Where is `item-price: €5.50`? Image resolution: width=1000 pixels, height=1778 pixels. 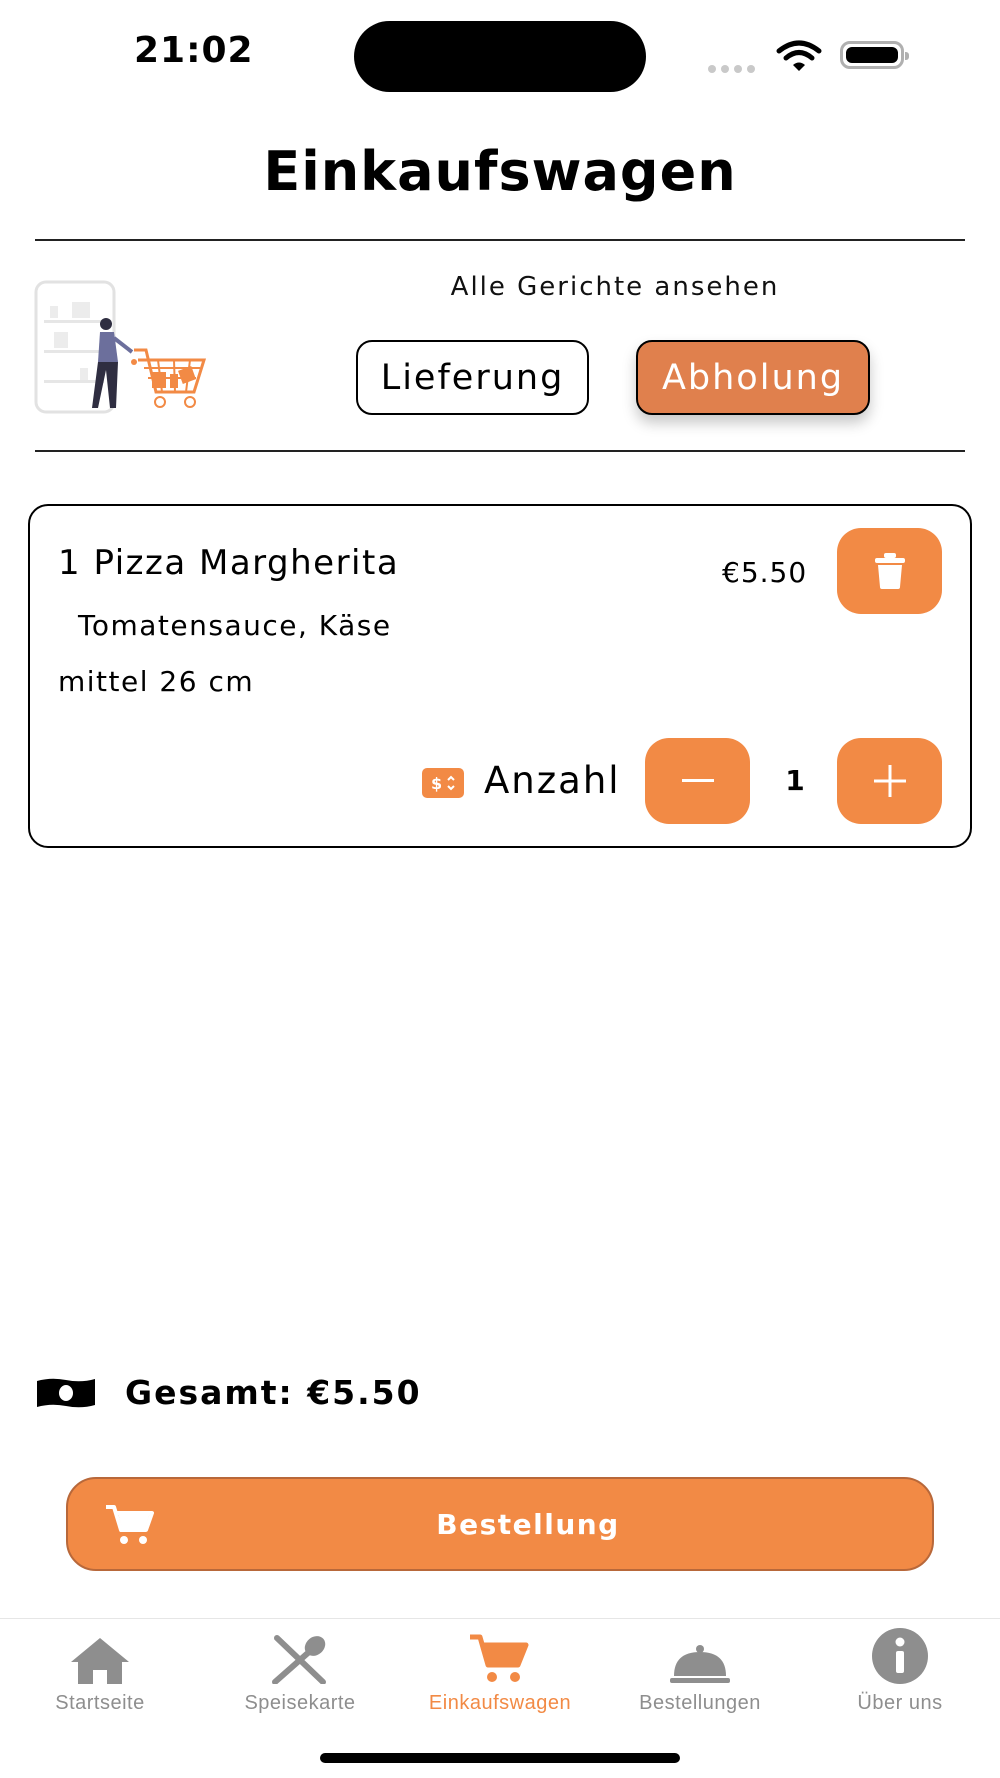 item-price: €5.50 is located at coordinates (765, 572).